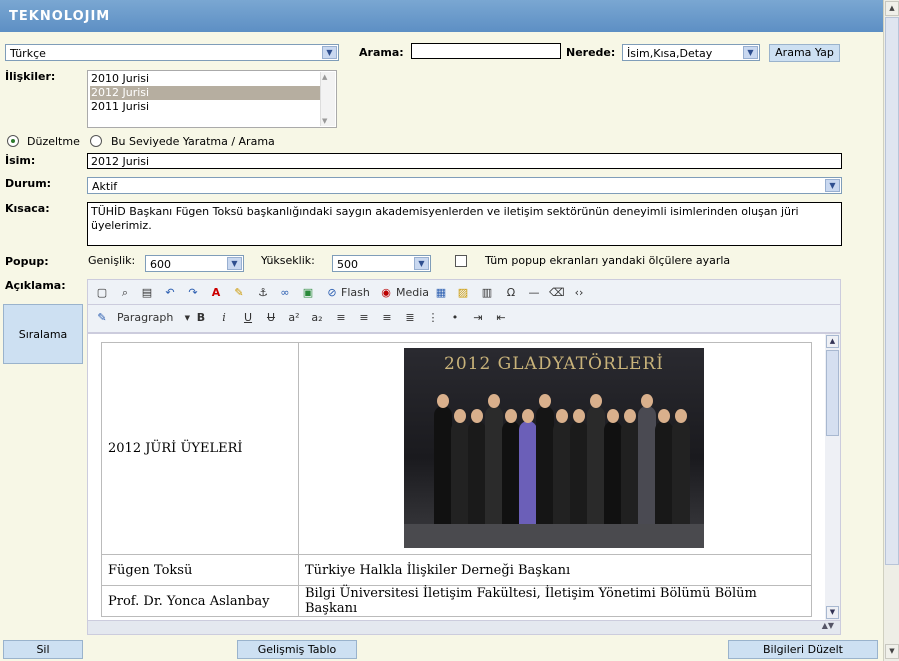 The image size is (899, 661). I want to click on image-icon: ▣, so click(308, 293).